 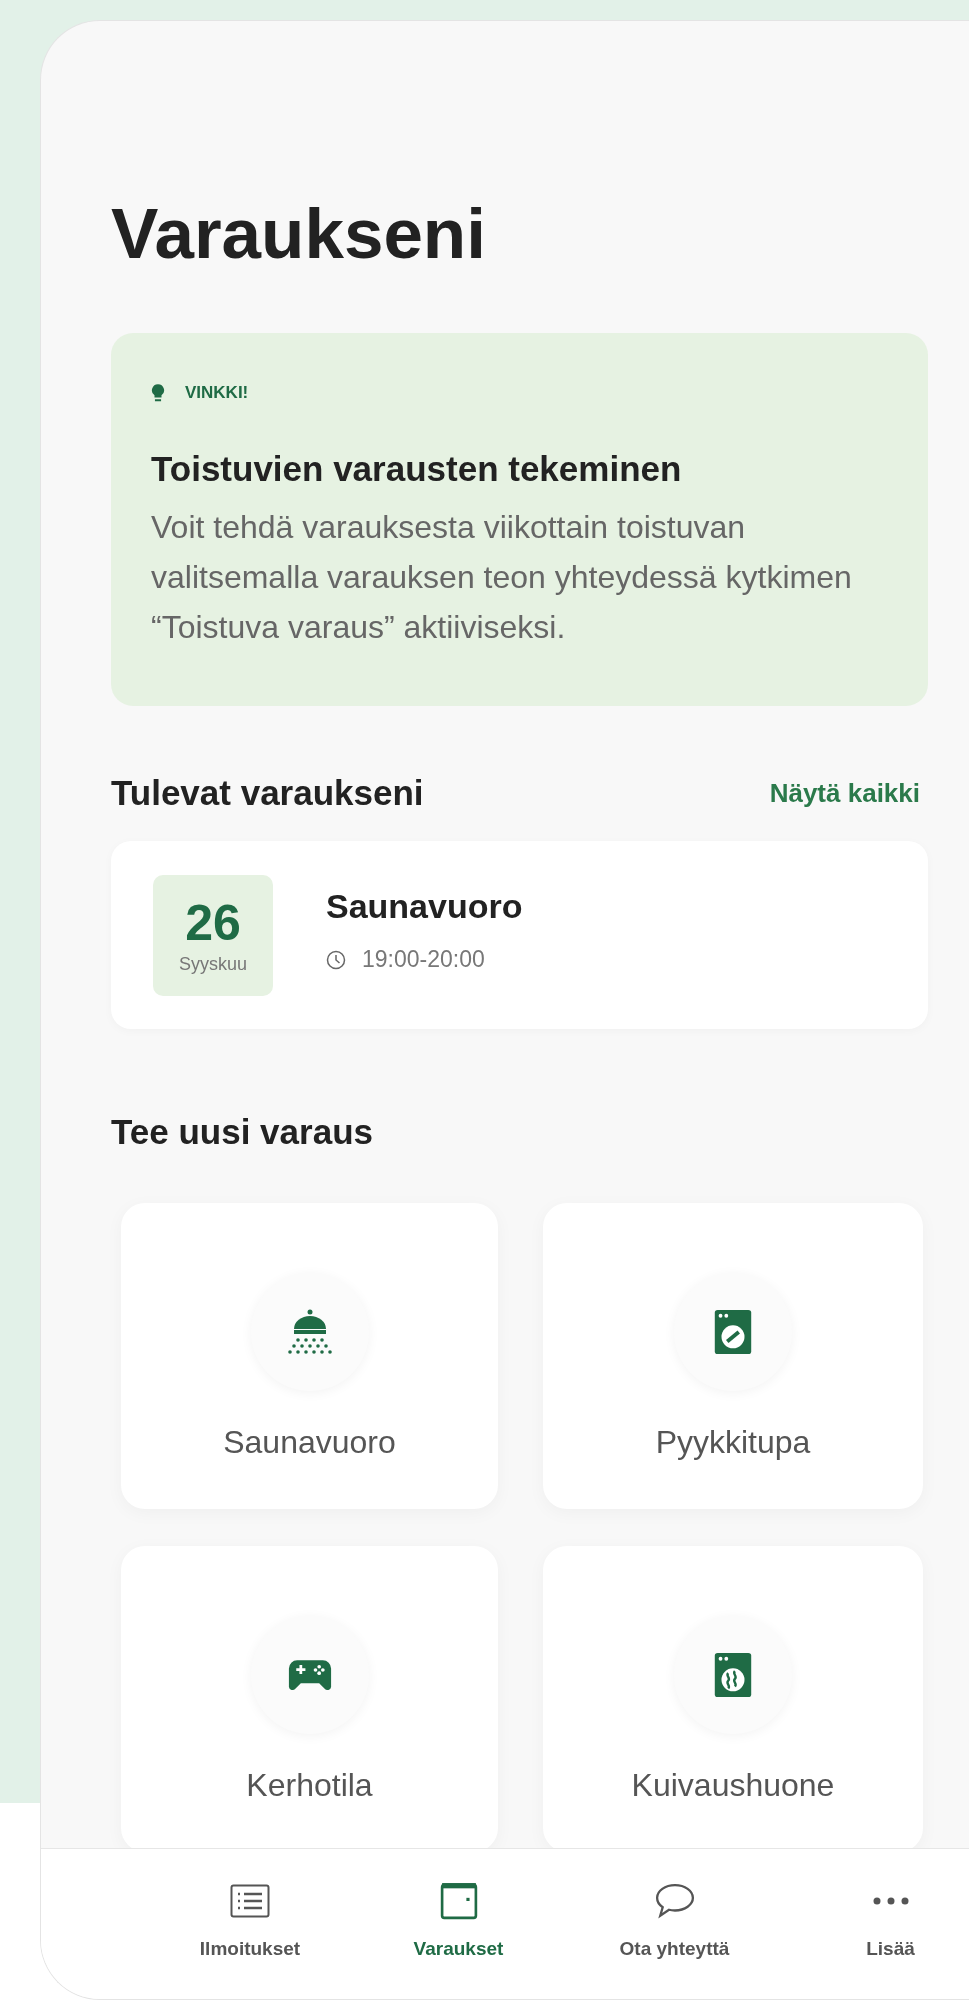 What do you see at coordinates (309, 1356) in the screenshot?
I see `space-tile: Saunavuoro` at bounding box center [309, 1356].